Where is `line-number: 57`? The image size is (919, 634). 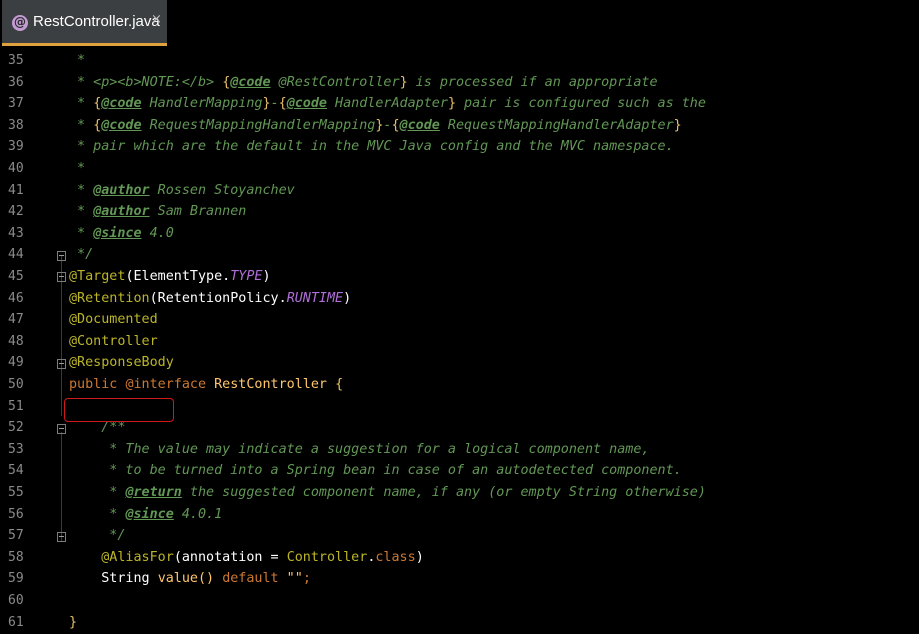 line-number: 57 is located at coordinates (16, 536).